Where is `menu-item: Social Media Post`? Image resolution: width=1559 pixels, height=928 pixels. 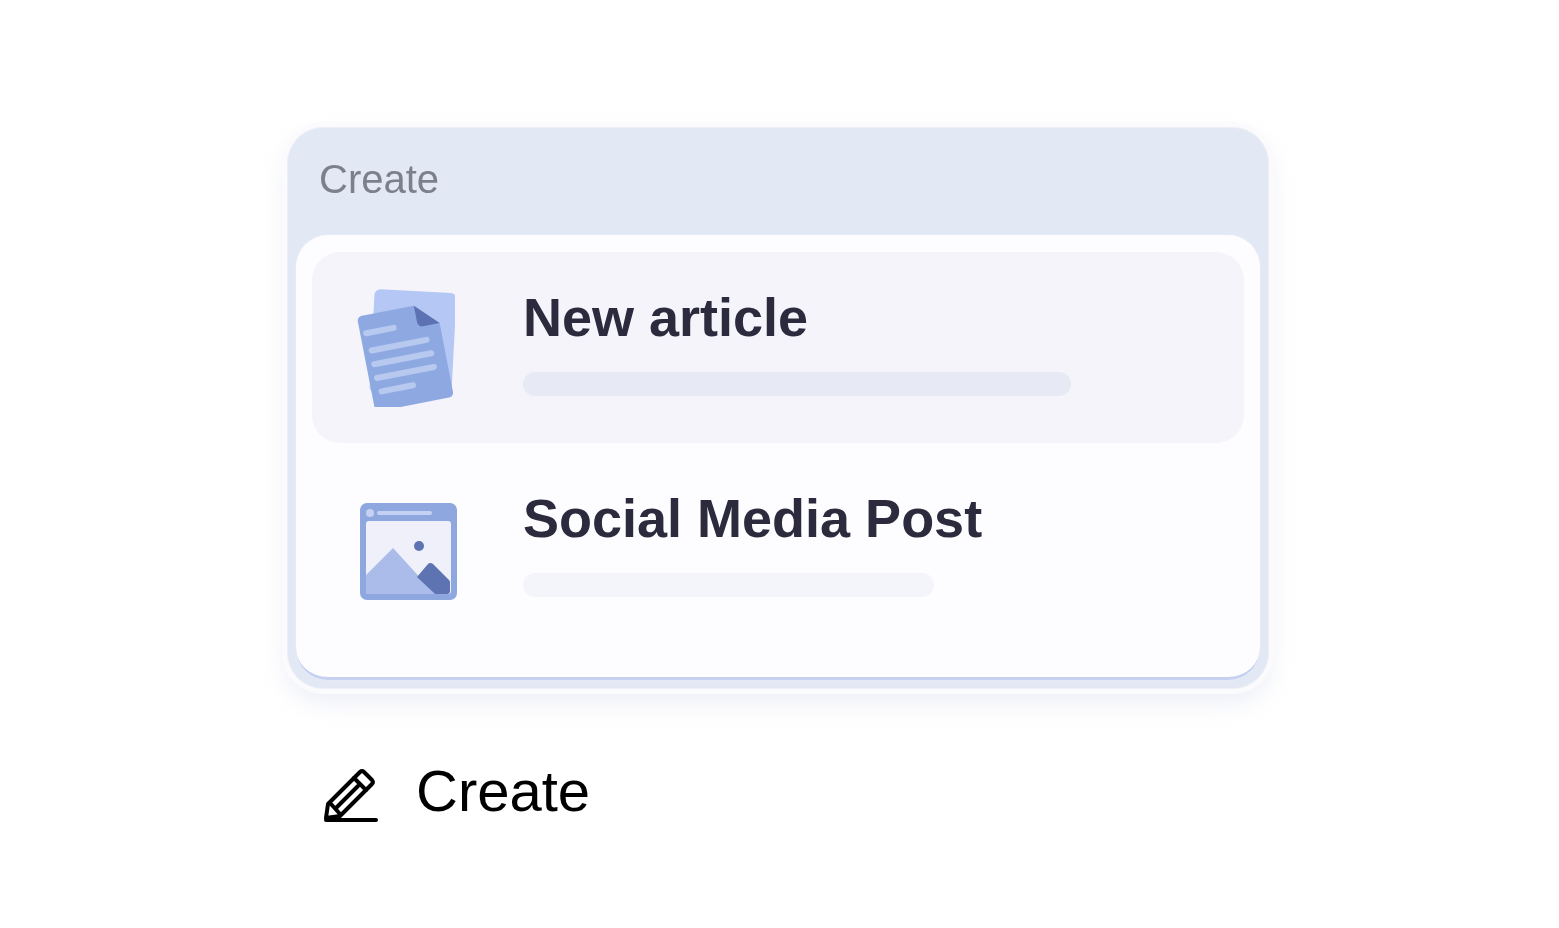
menu-item: Social Media Post is located at coordinates (778, 548).